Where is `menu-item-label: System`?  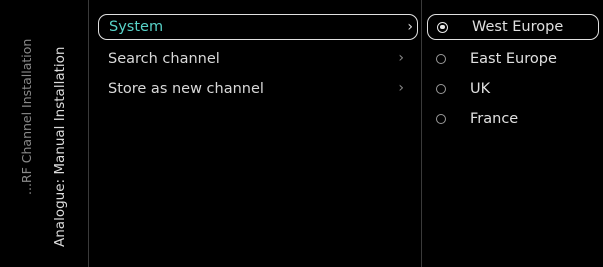
menu-item-label: System is located at coordinates (136, 27).